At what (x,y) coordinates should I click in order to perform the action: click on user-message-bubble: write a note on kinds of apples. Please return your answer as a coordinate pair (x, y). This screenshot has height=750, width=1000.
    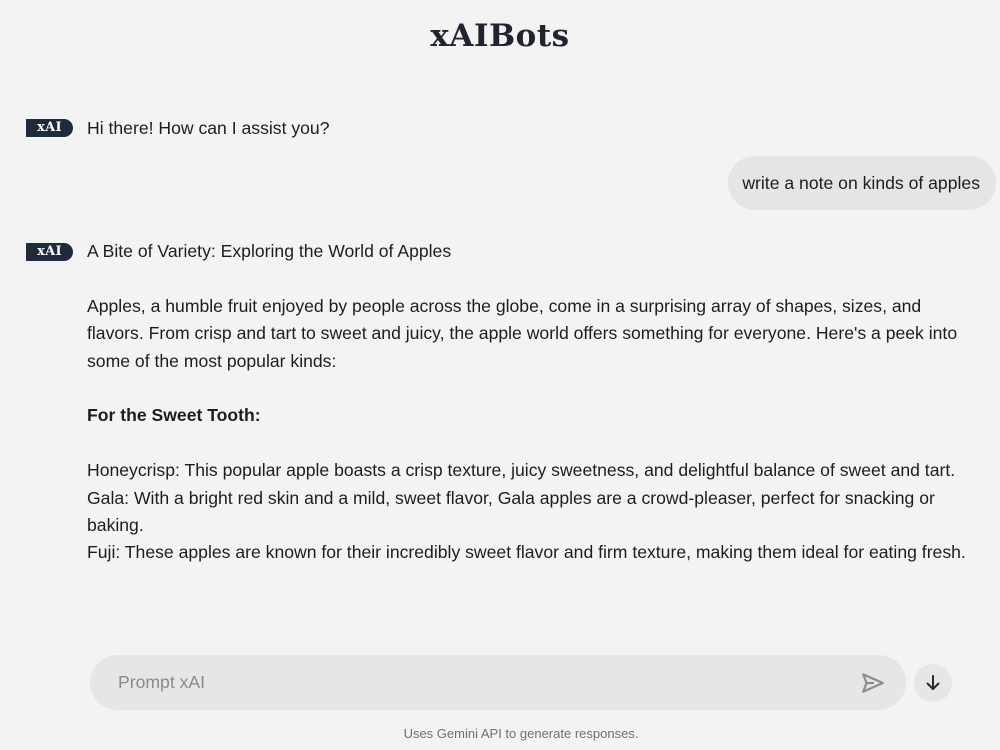
    Looking at the image, I should click on (862, 183).